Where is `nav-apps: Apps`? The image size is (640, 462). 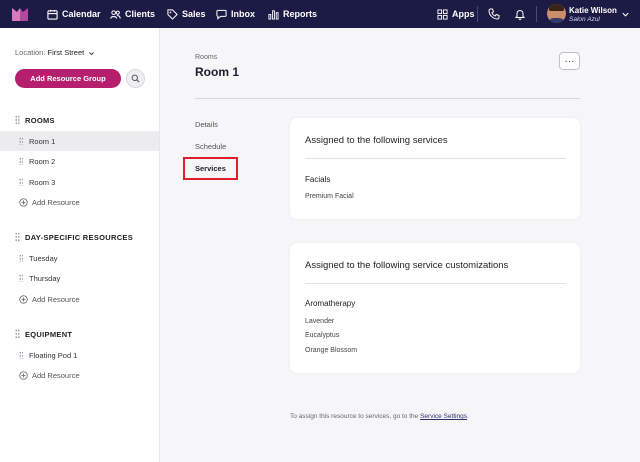
nav-apps: Apps is located at coordinates (456, 14).